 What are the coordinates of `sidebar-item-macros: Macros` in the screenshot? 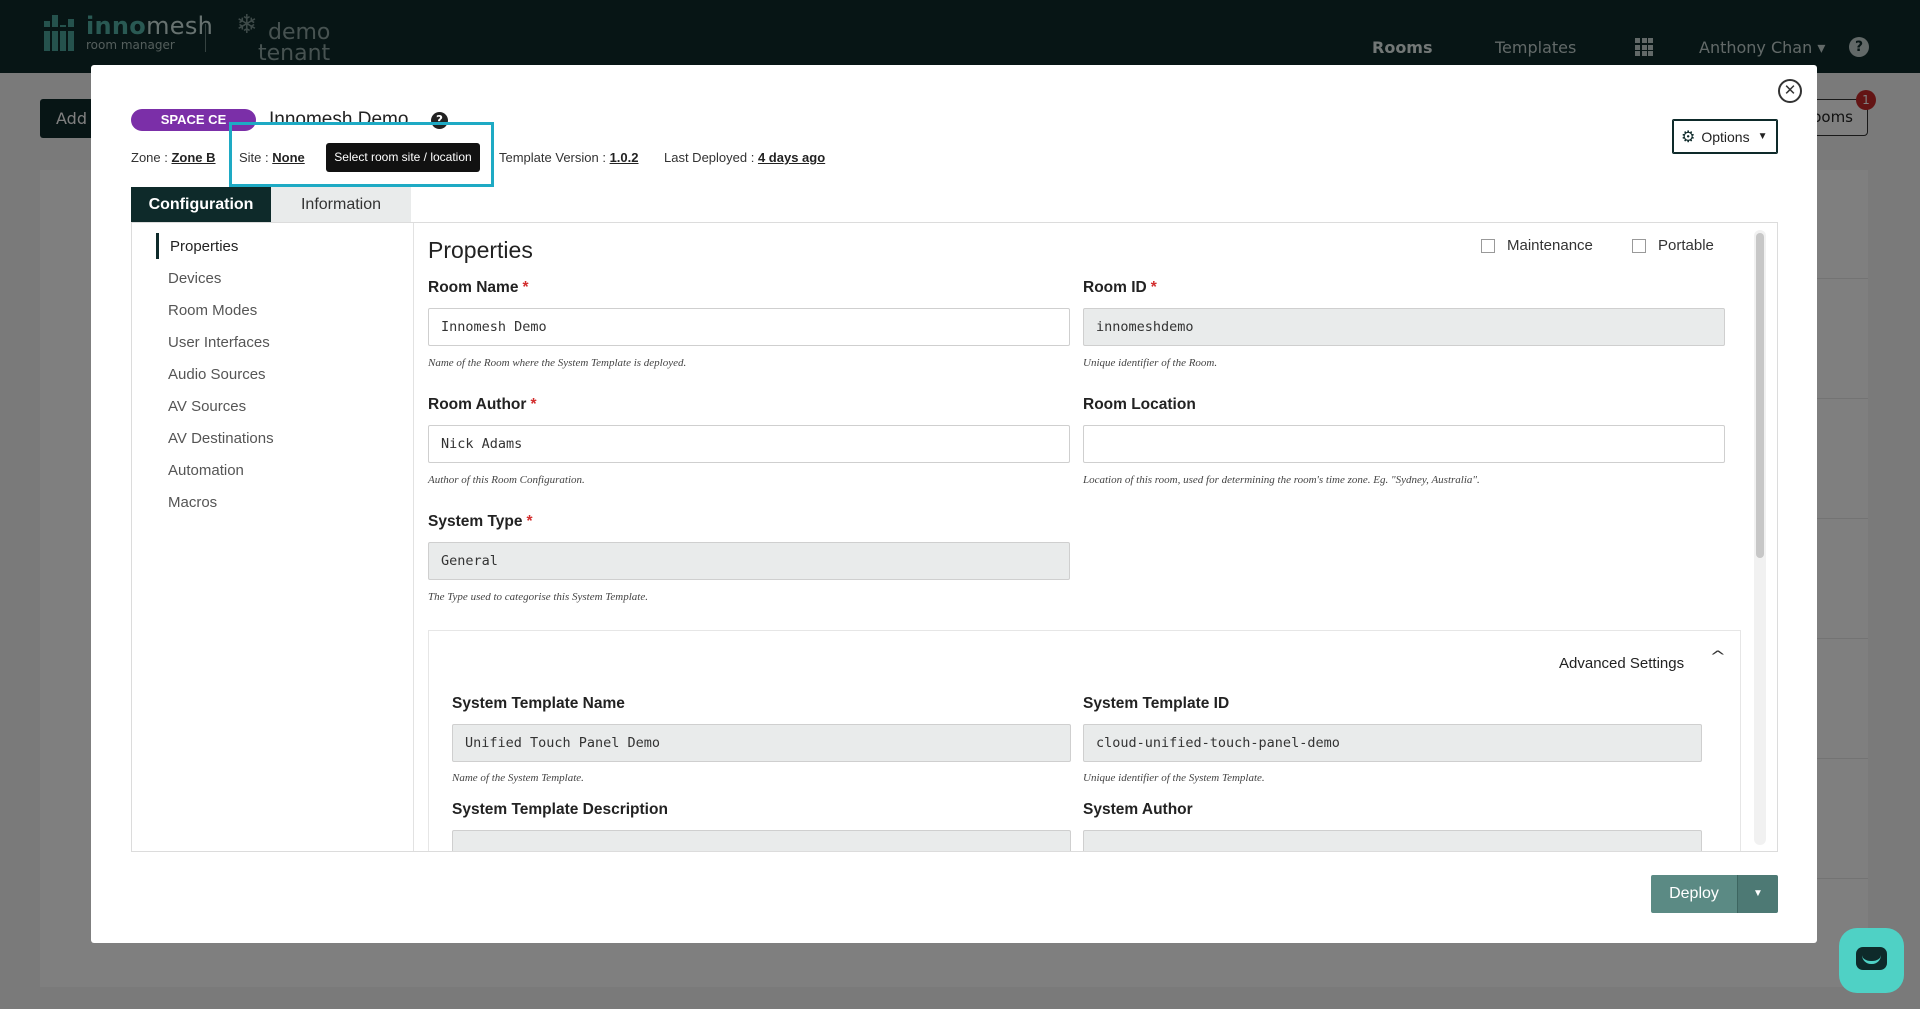 It's located at (192, 502).